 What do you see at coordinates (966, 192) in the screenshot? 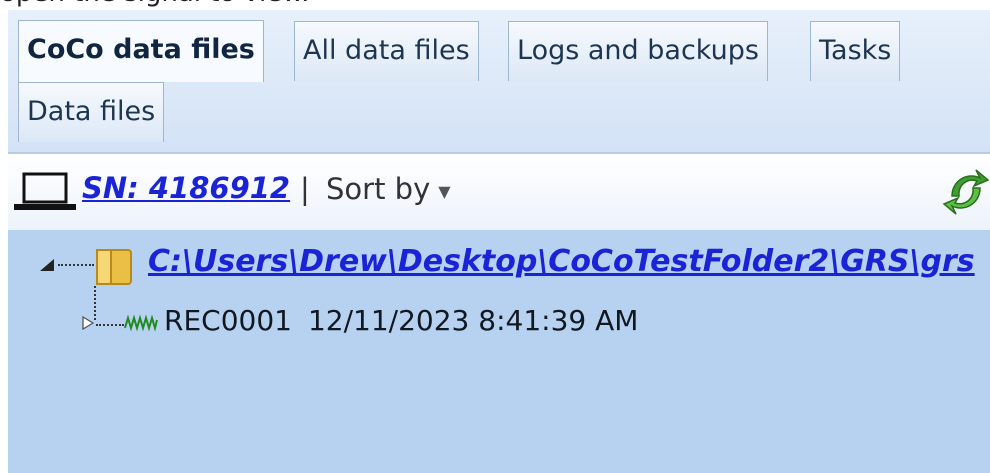
I see `refresh-icon` at bounding box center [966, 192].